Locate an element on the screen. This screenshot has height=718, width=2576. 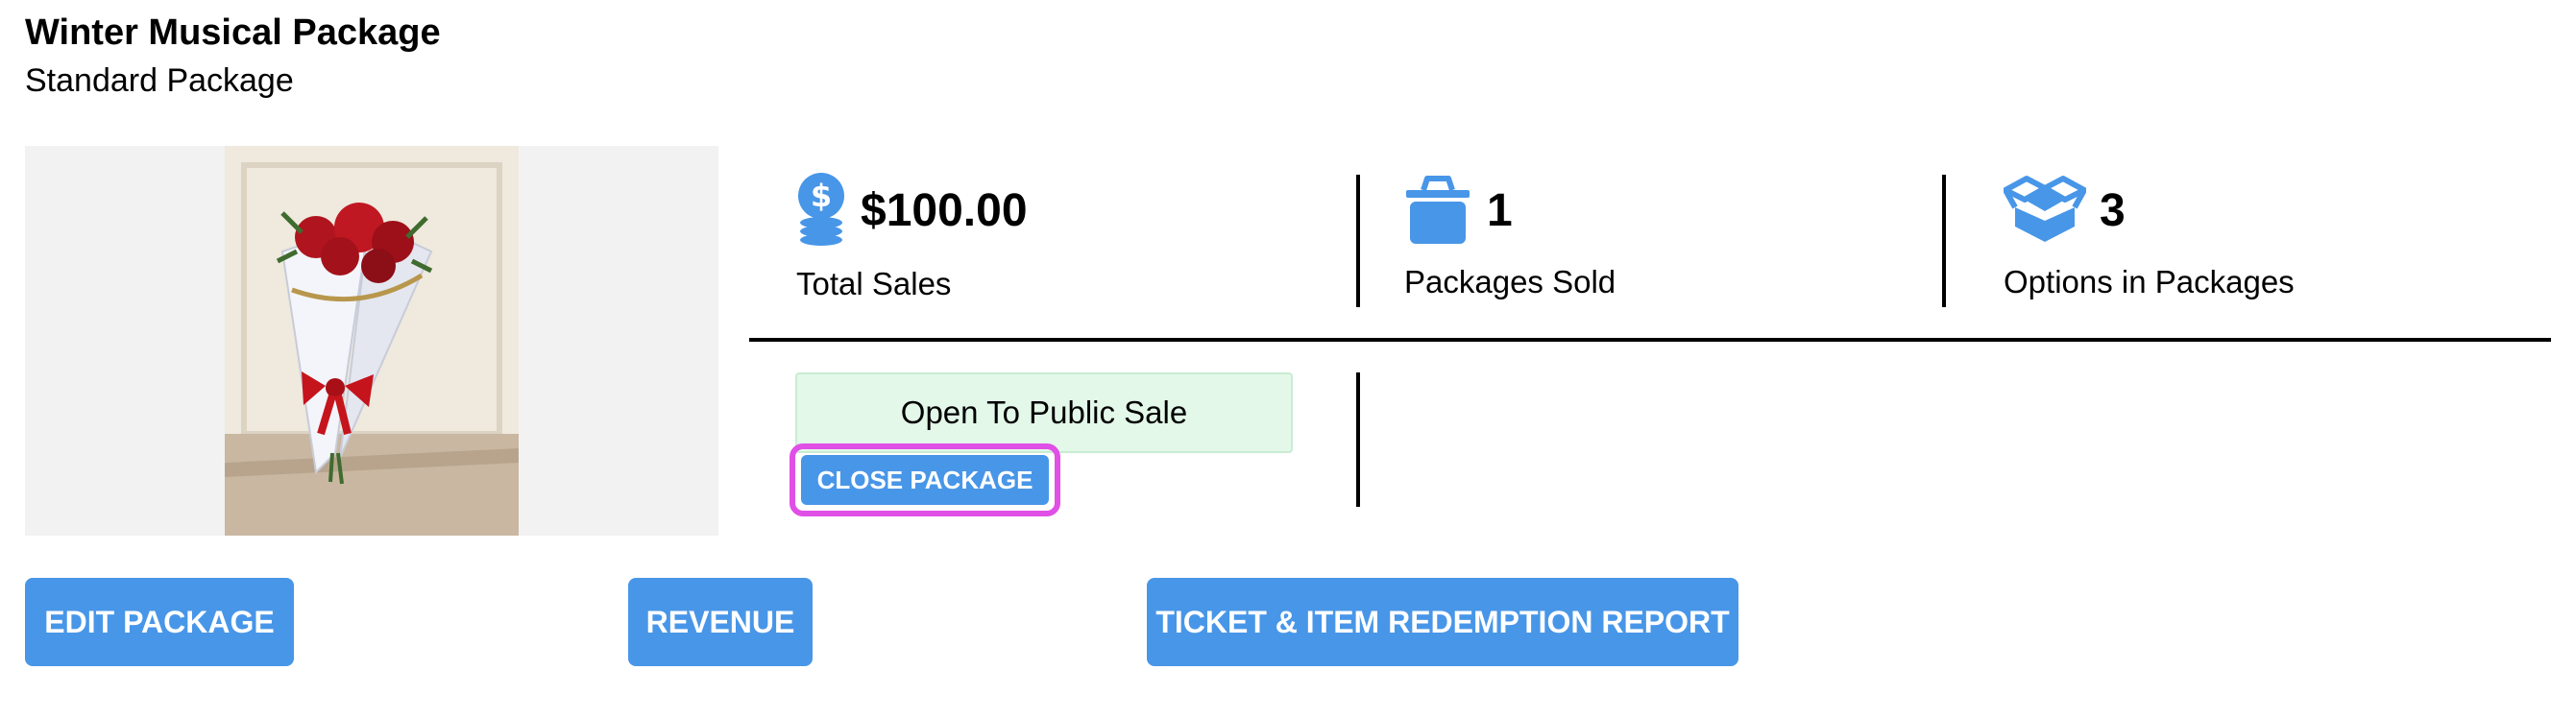
package-photo is located at coordinates (372, 341).